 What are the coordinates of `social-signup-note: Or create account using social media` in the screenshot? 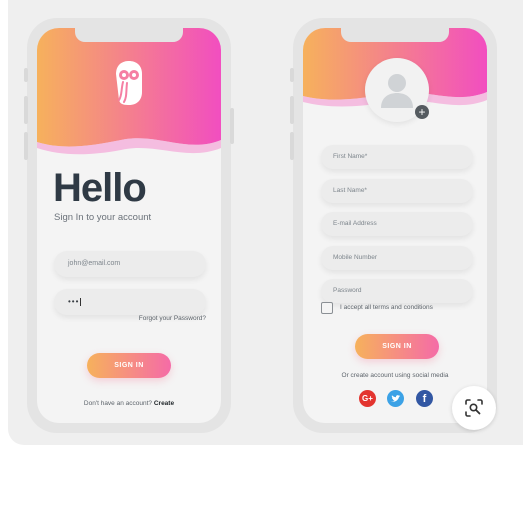 It's located at (395, 375).